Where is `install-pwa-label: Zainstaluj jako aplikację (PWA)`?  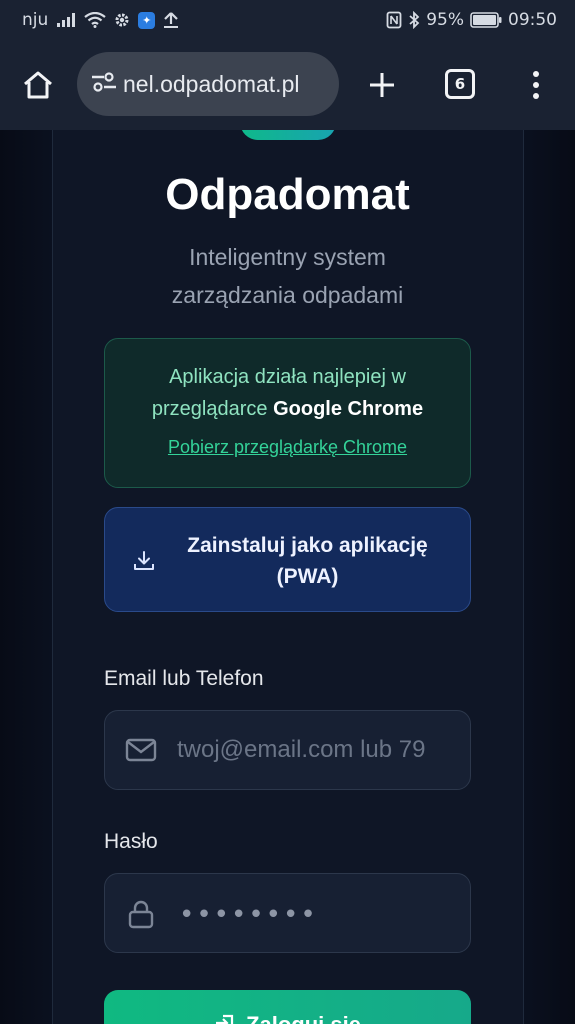 install-pwa-label: Zainstaluj jako aplikację (PWA) is located at coordinates (307, 561).